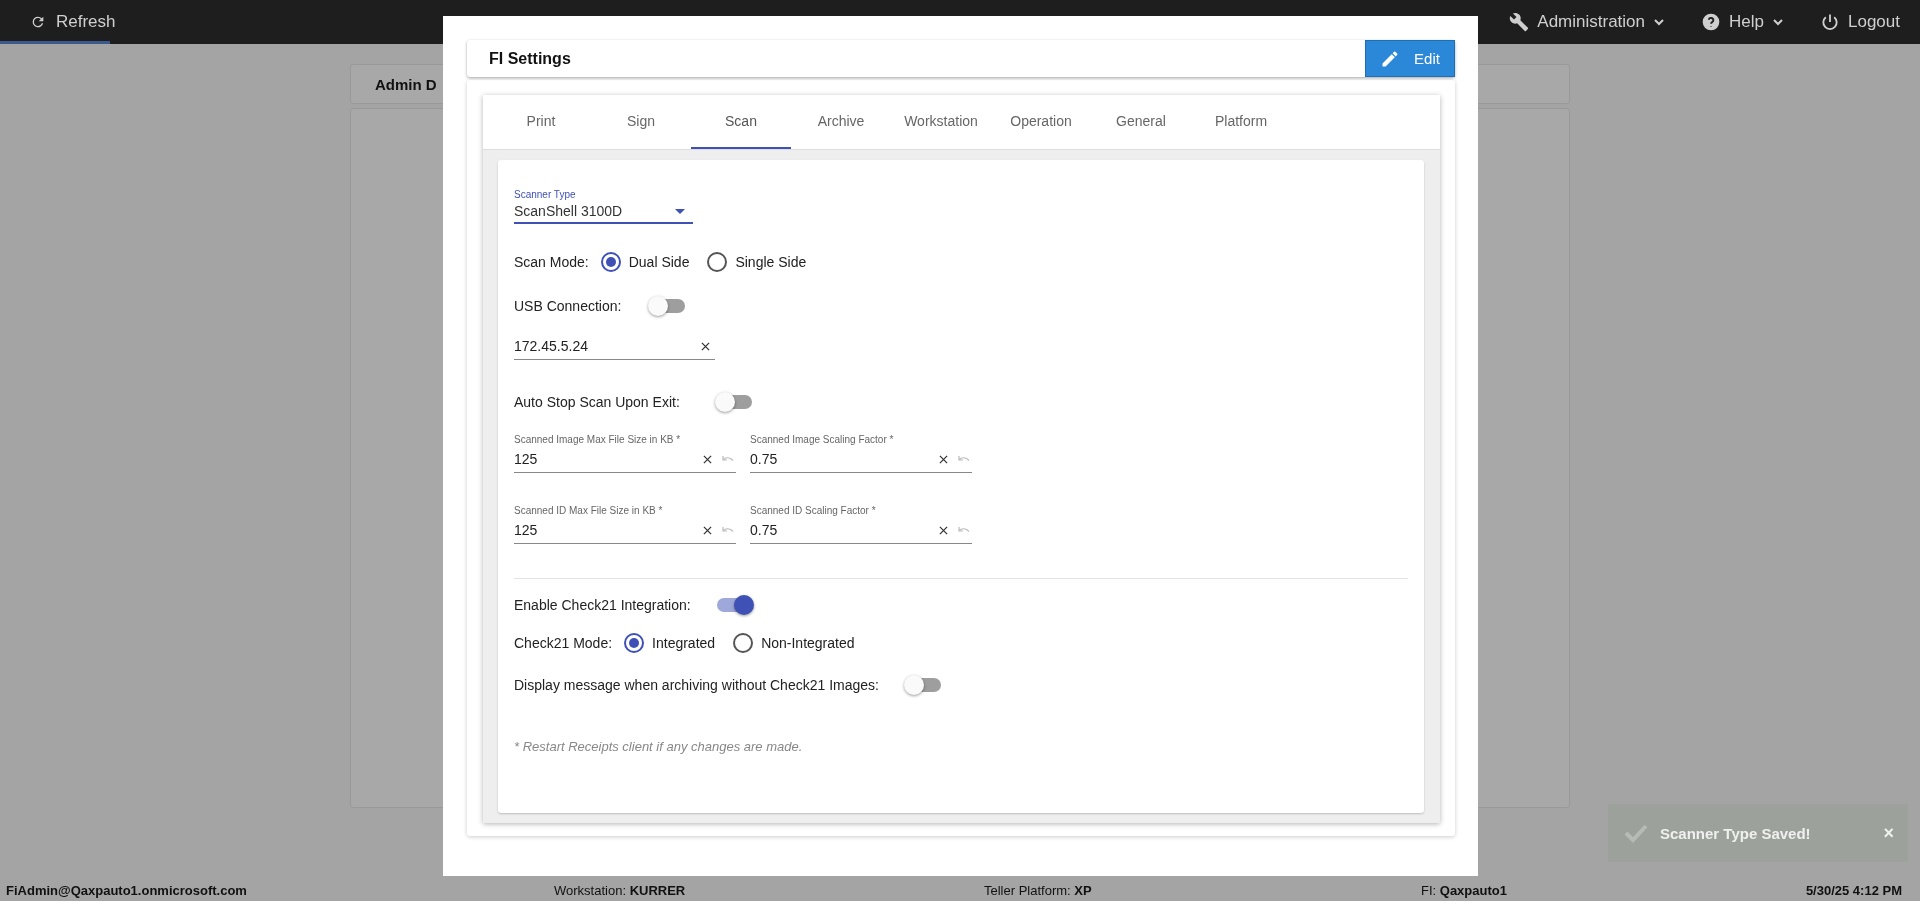  I want to click on refresh-icon, so click(38, 22).